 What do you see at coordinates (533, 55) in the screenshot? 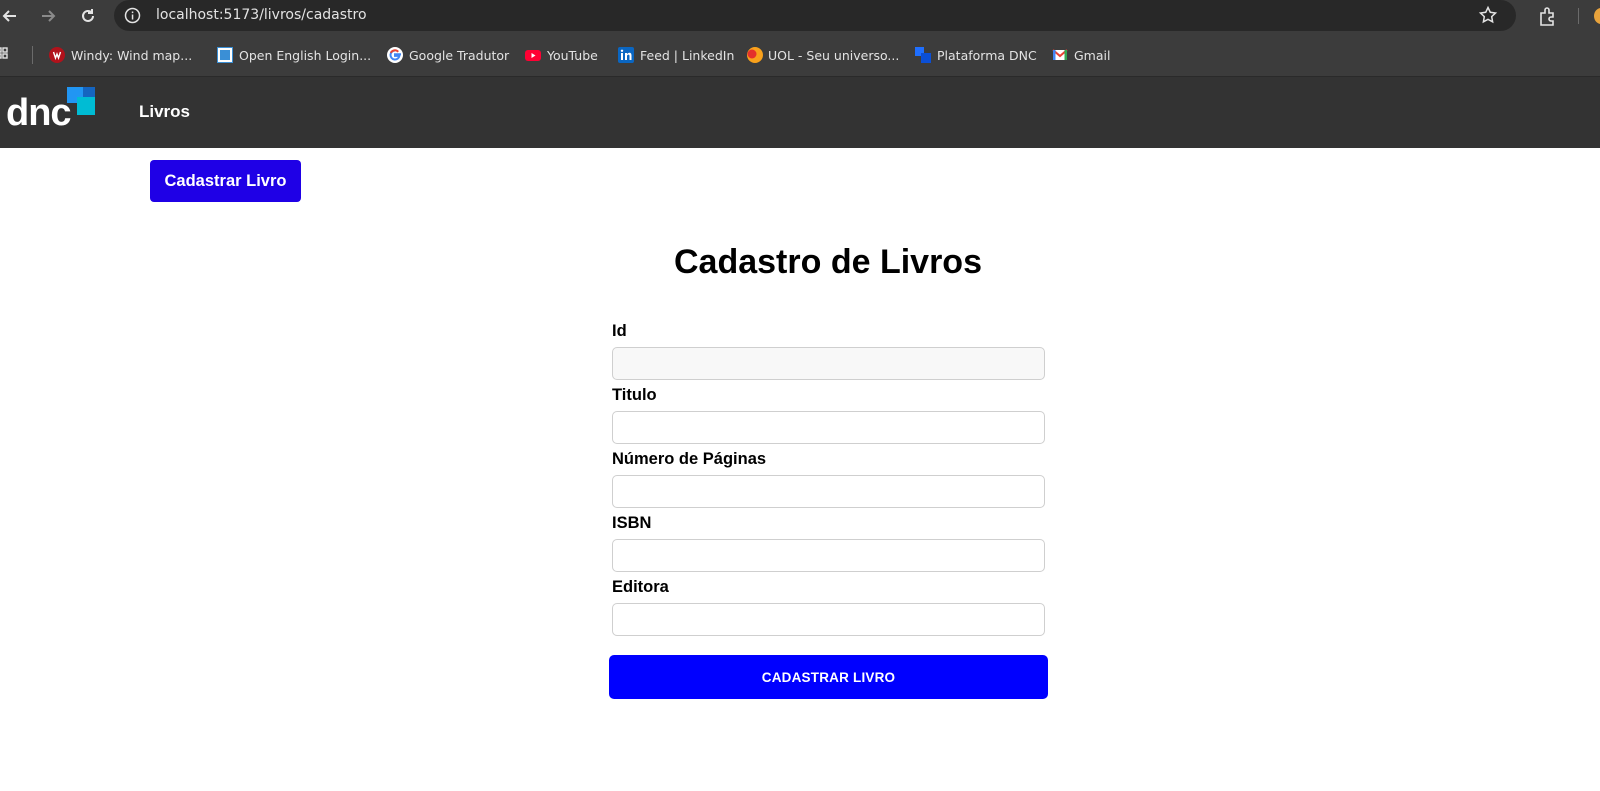
I see `youtube-icon` at bounding box center [533, 55].